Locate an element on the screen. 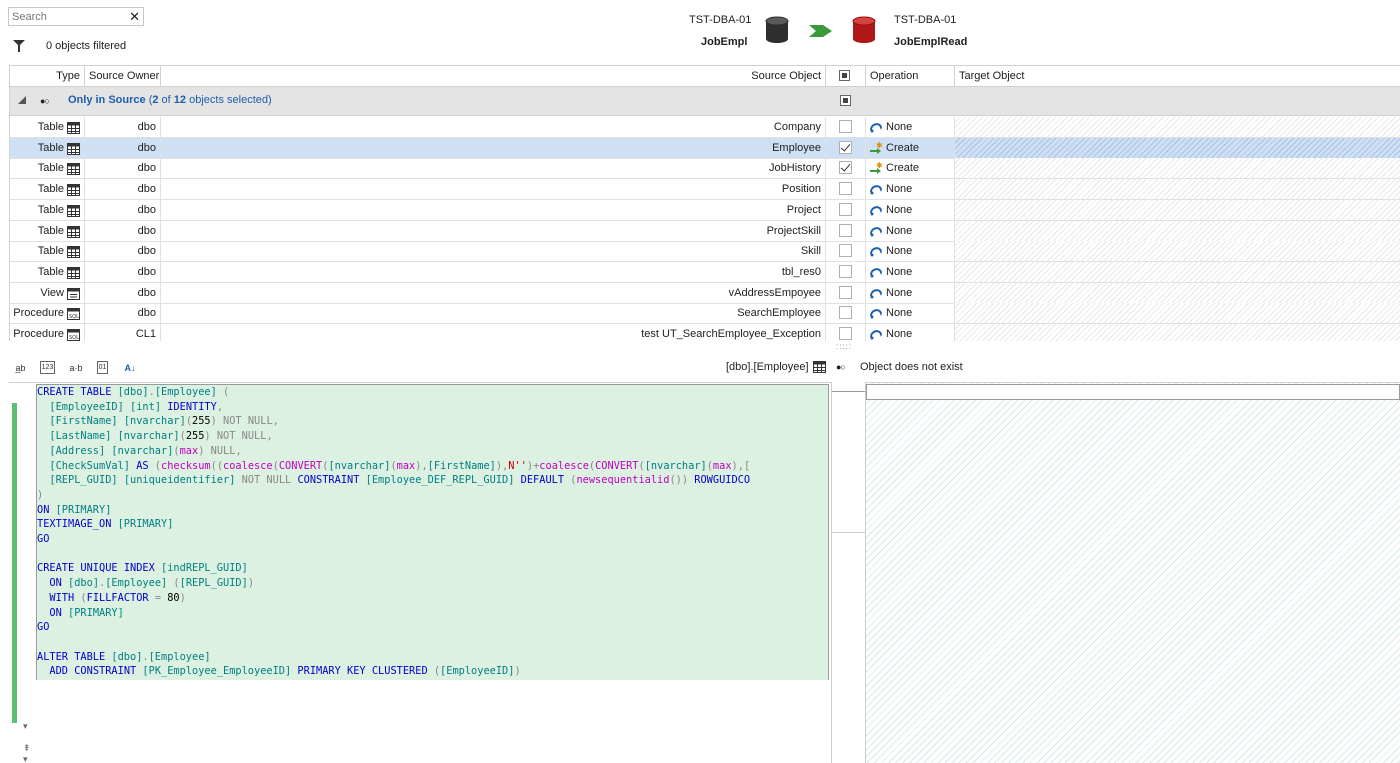 The image size is (1400, 763). 01-icon: 01 is located at coordinates (102, 367).